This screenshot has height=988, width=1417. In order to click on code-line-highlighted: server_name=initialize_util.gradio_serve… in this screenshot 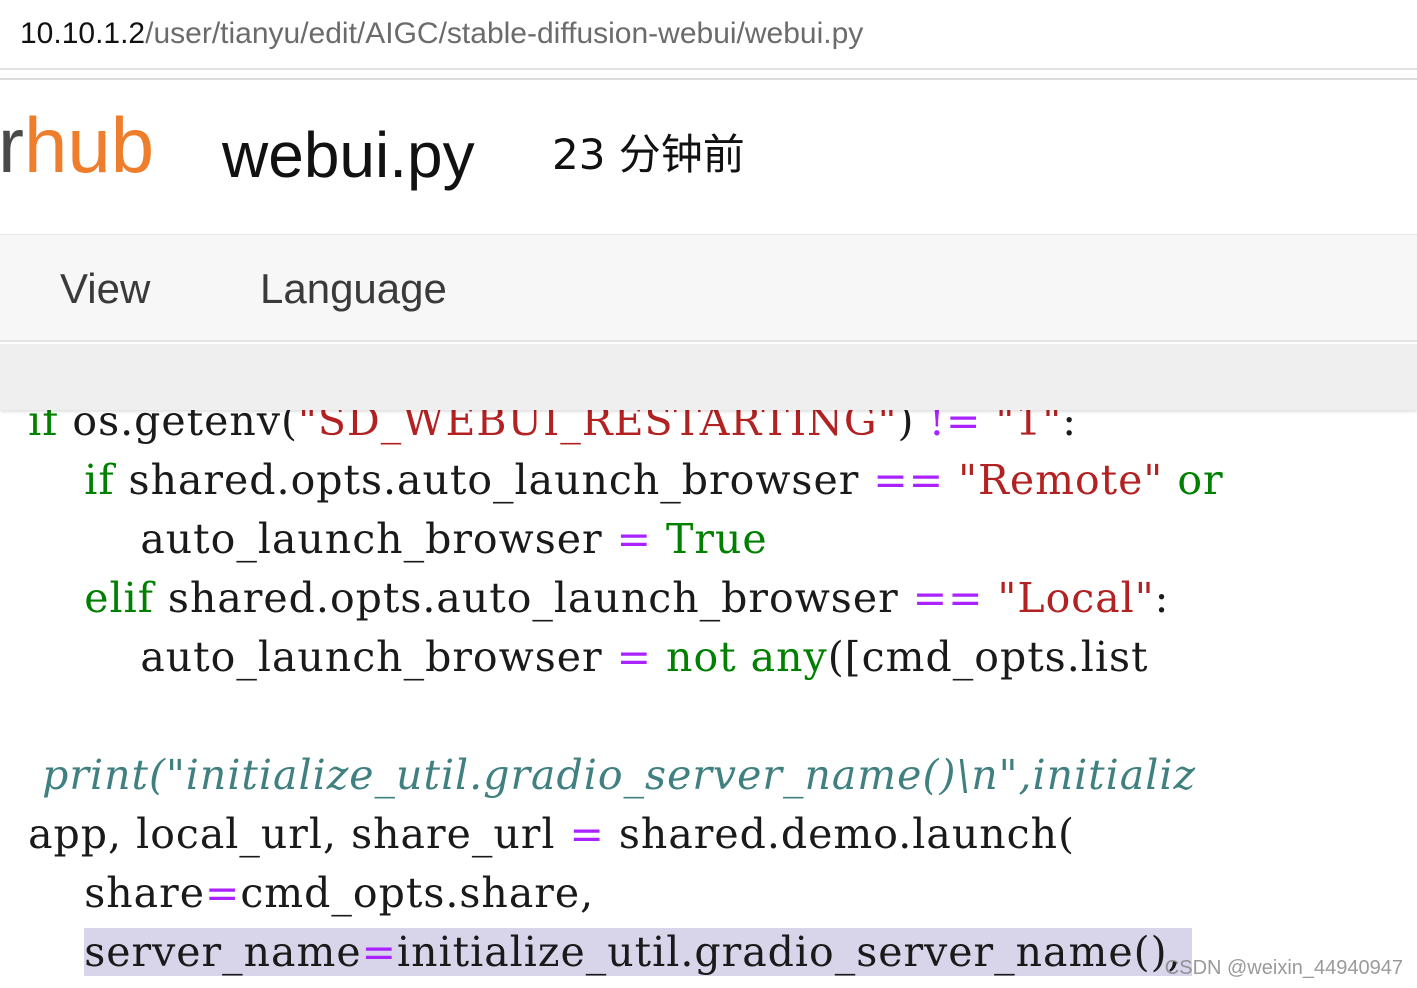, I will do `click(596, 952)`.